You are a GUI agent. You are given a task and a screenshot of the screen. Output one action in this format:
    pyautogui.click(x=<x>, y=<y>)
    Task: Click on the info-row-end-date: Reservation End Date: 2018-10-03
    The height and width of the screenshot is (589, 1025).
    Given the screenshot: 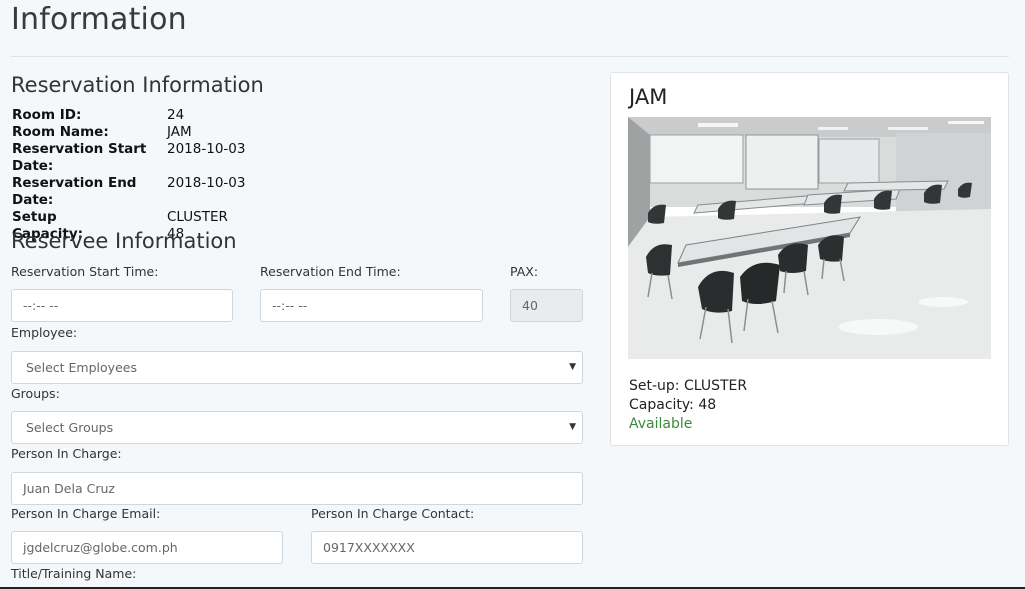 What is the action you would take?
    pyautogui.click(x=128, y=192)
    